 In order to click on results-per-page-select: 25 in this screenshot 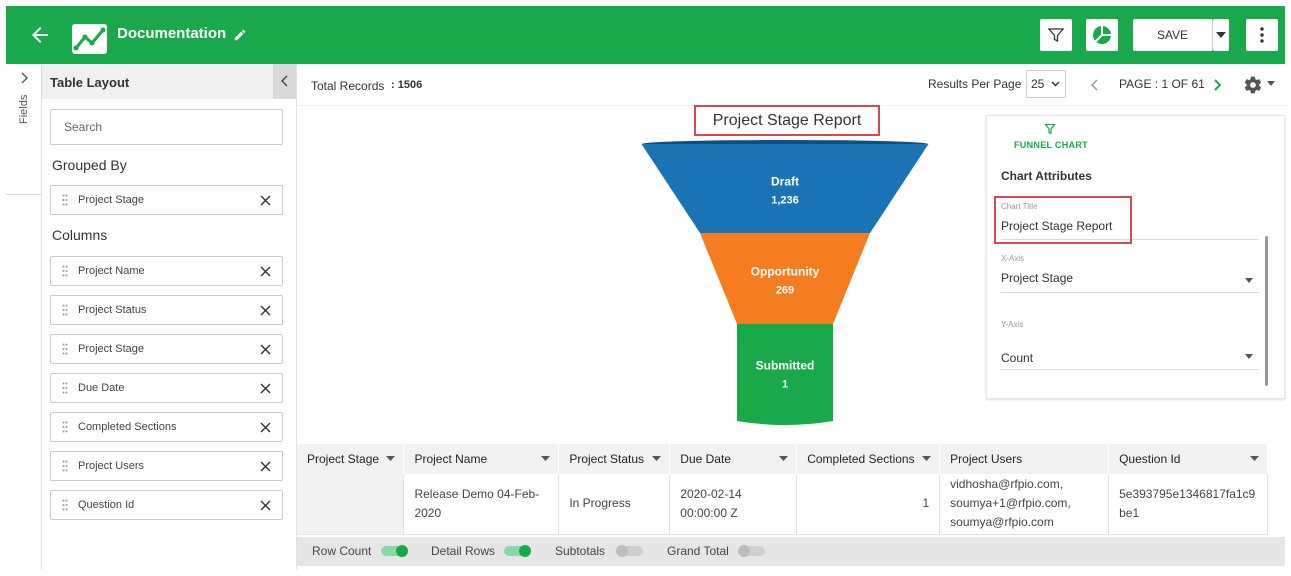, I will do `click(1046, 84)`.